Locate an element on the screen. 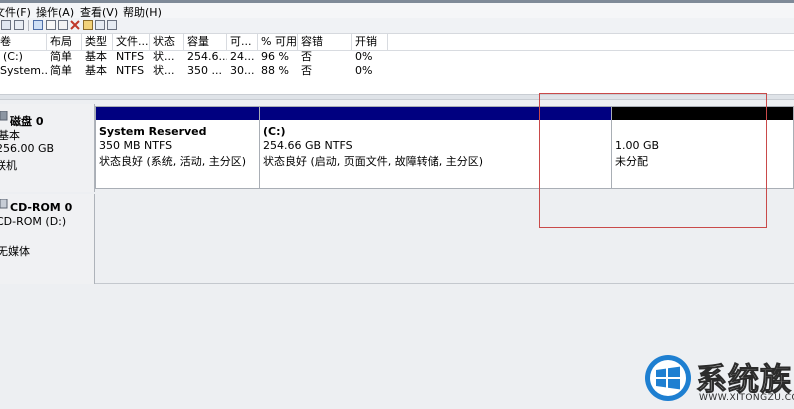 Image resolution: width=794 pixels, height=409 pixels. disk-status: 联机 is located at coordinates (8, 165).